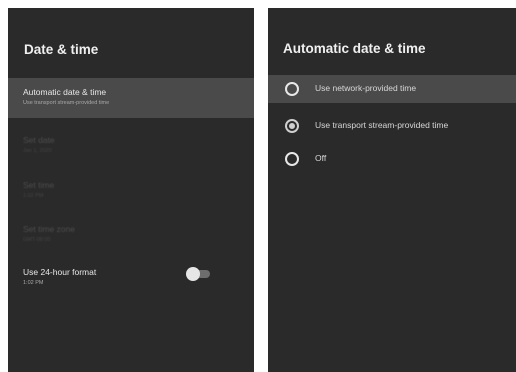 Image resolution: width=516 pixels, height=372 pixels. Describe the element at coordinates (321, 158) in the screenshot. I see `option-label: Off` at that location.